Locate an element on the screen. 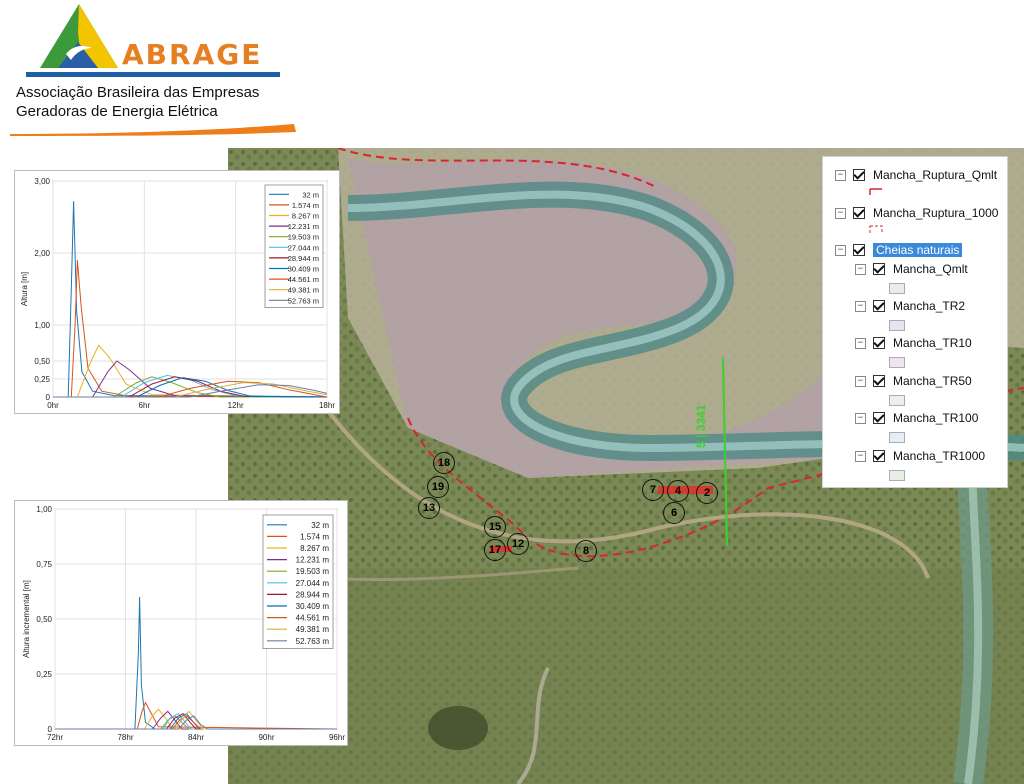 Image resolution: width=1024 pixels, height=784 pixels. brand-name: ABRAGE is located at coordinates (192, 54).